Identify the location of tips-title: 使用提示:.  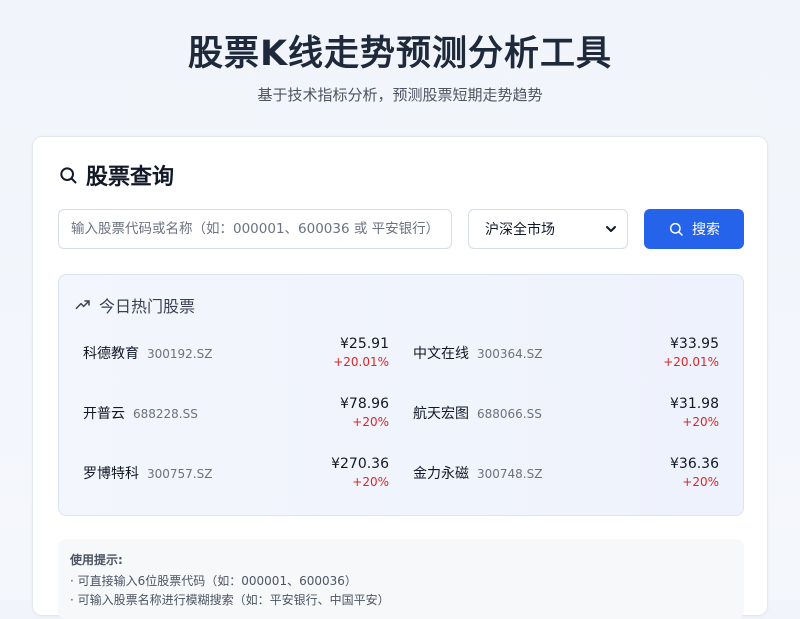
(96, 560).